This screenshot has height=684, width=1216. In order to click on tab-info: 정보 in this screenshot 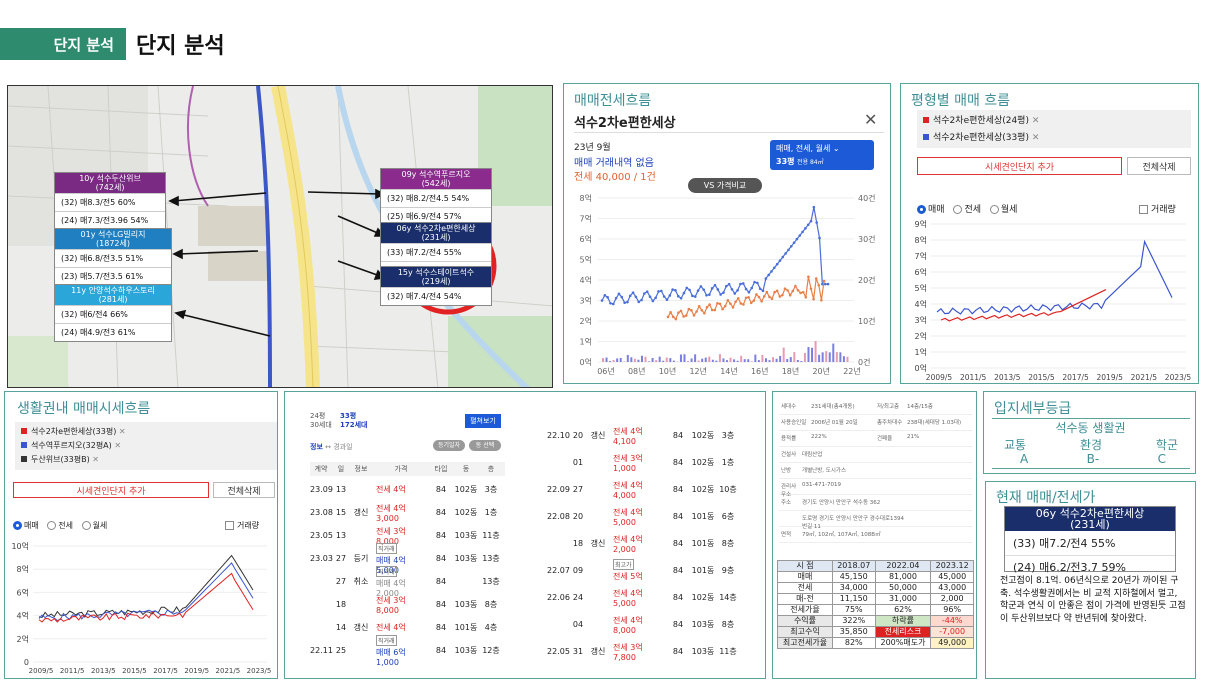, I will do `click(316, 447)`.